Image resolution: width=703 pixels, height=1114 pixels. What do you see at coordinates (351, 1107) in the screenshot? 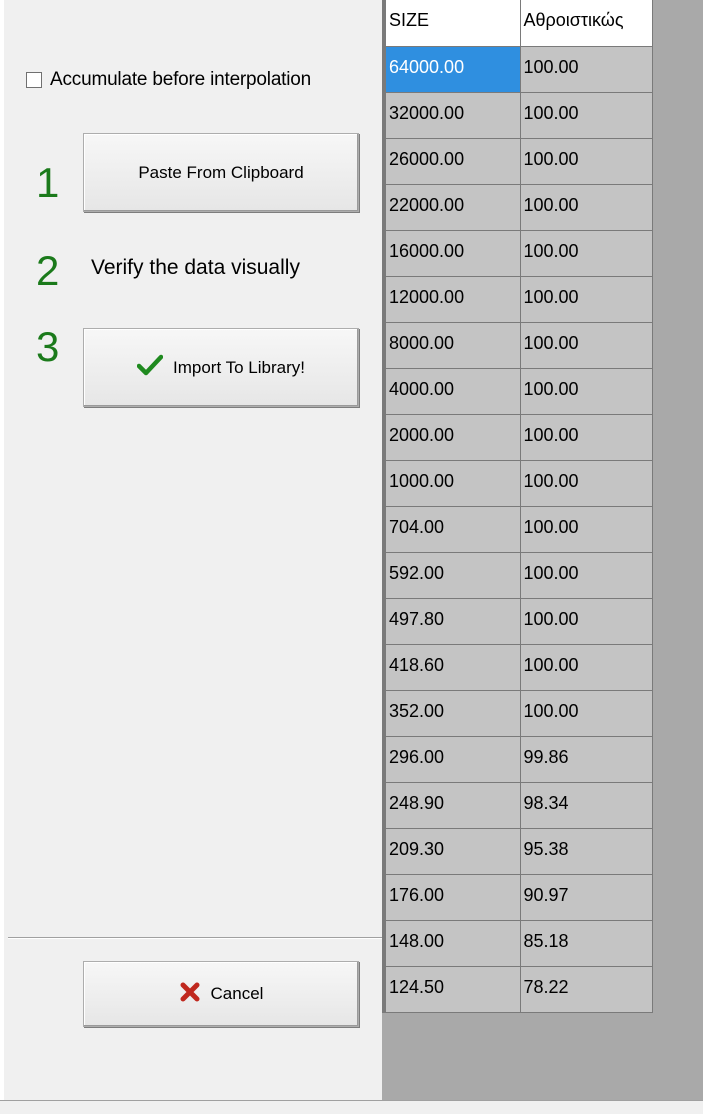
I see `status-bar` at bounding box center [351, 1107].